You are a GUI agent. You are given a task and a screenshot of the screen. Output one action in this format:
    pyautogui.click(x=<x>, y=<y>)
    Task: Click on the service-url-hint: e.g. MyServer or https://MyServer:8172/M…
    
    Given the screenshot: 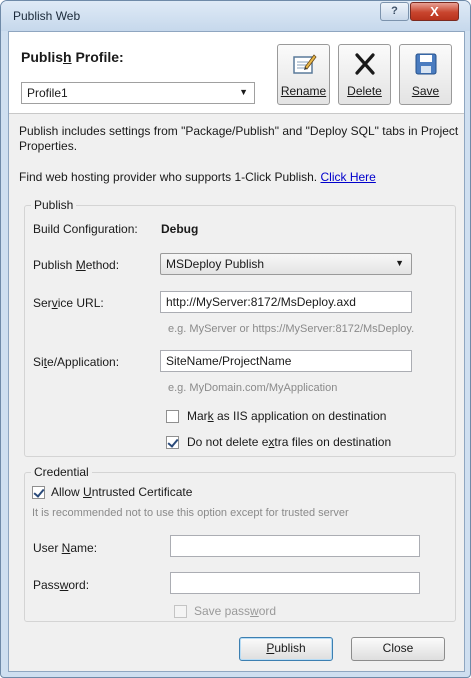 What is the action you would take?
    pyautogui.click(x=291, y=329)
    